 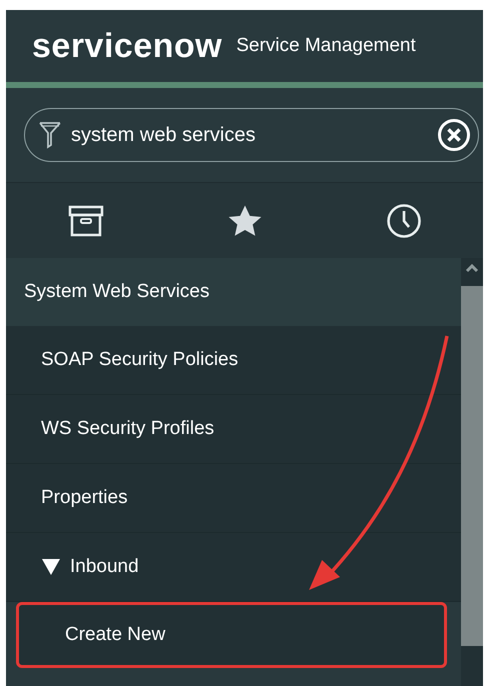 What do you see at coordinates (404, 220) in the screenshot?
I see `clock-icon` at bounding box center [404, 220].